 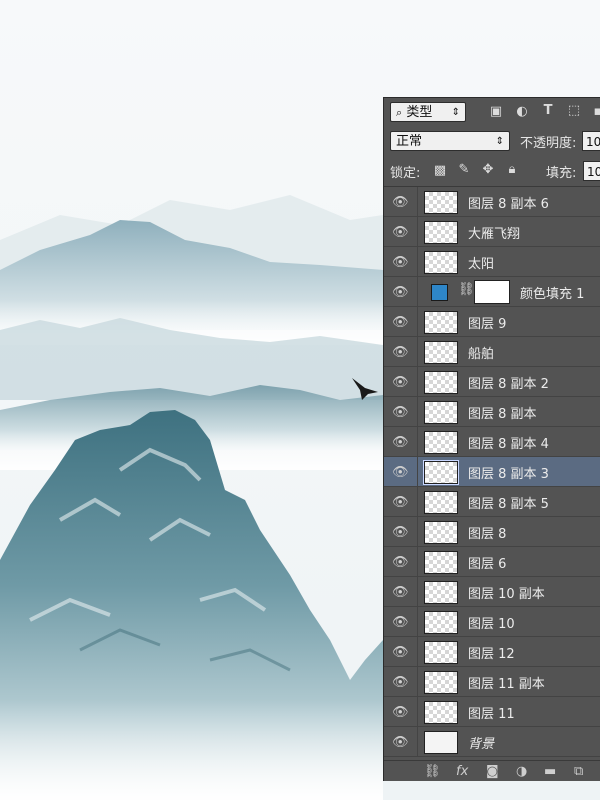 What do you see at coordinates (508, 444) in the screenshot?
I see `layer-name: 图层 8 副本 4` at bounding box center [508, 444].